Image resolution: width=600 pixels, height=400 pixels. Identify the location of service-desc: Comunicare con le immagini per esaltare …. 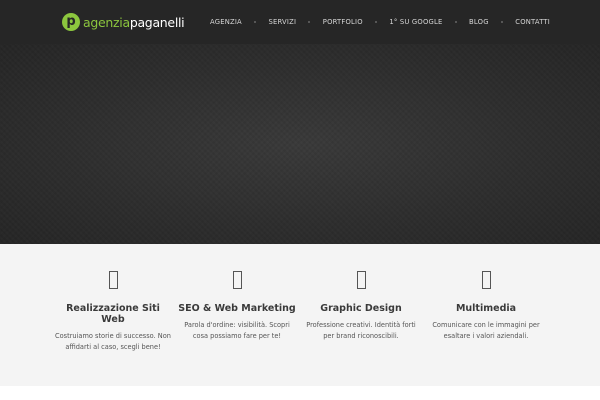
(486, 330).